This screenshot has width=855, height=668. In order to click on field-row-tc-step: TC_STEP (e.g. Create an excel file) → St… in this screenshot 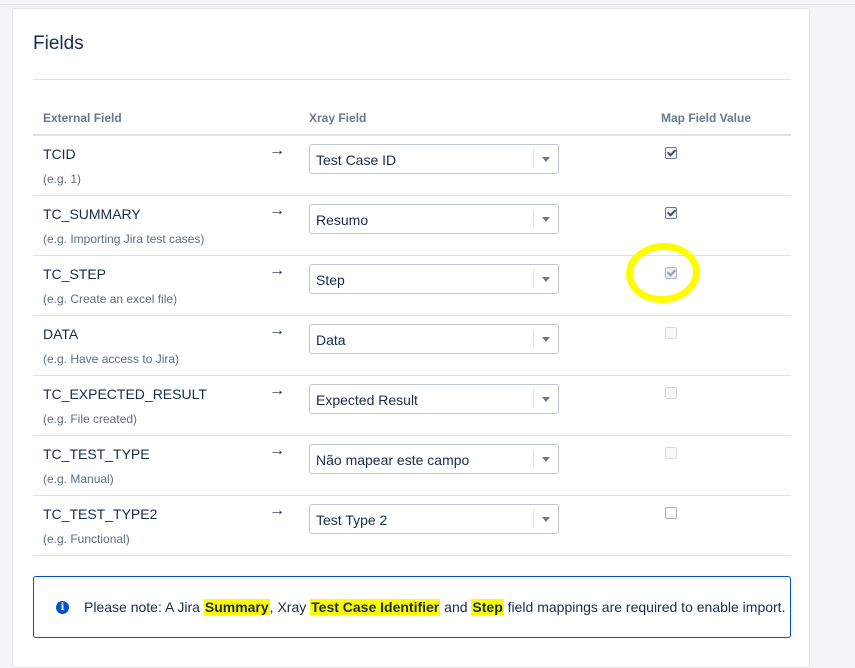, I will do `click(412, 286)`.